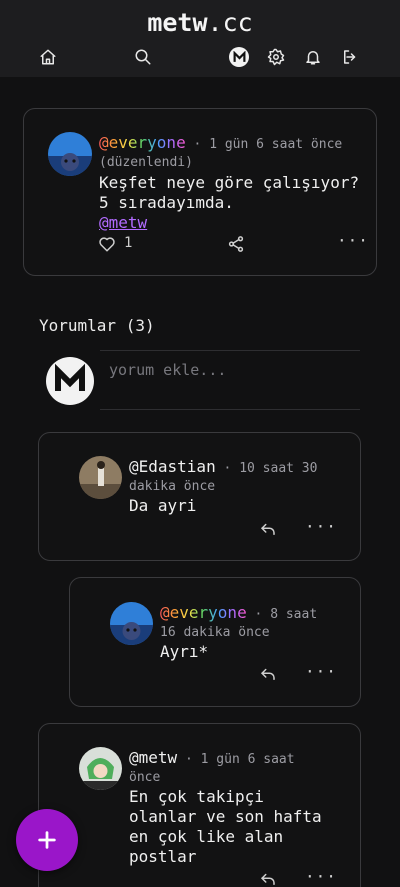 The width and height of the screenshot is (400, 887). What do you see at coordinates (172, 486) in the screenshot?
I see `comment-time-cont: dakika önce` at bounding box center [172, 486].